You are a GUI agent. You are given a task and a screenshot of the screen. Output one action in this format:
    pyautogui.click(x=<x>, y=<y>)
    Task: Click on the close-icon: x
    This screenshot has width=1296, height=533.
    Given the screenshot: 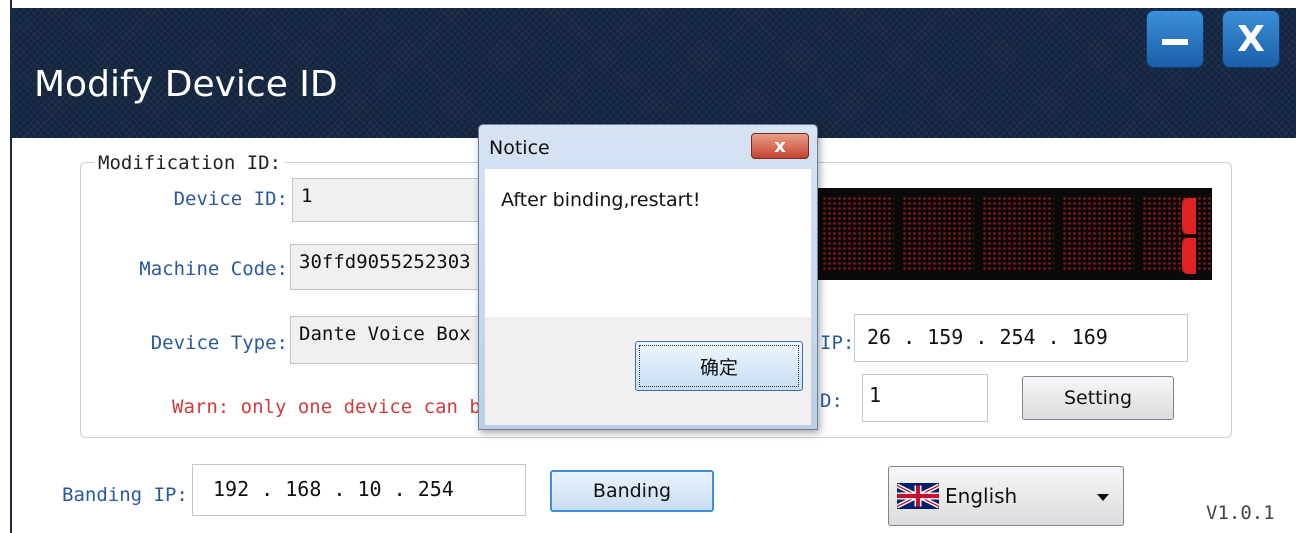 What is the action you would take?
    pyautogui.click(x=780, y=146)
    